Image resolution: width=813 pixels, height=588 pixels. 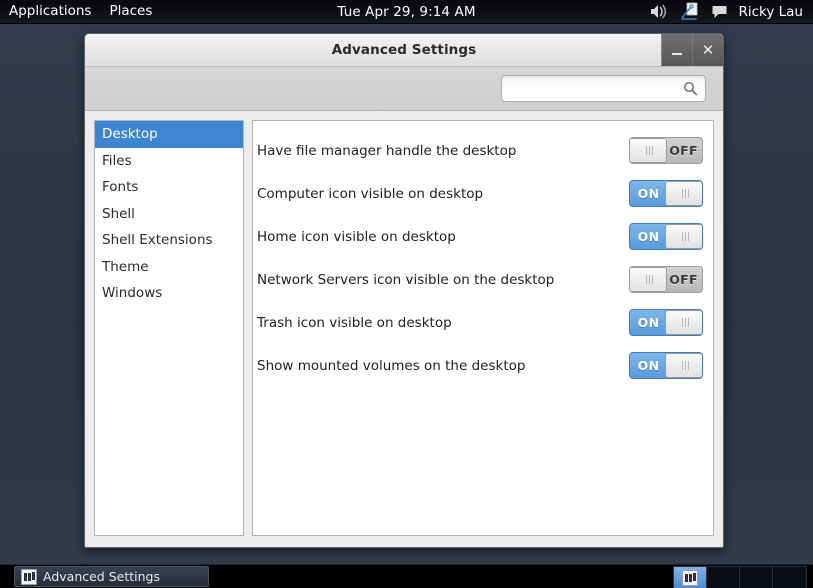 I want to click on window-title: Advanced Settings, so click(x=404, y=50).